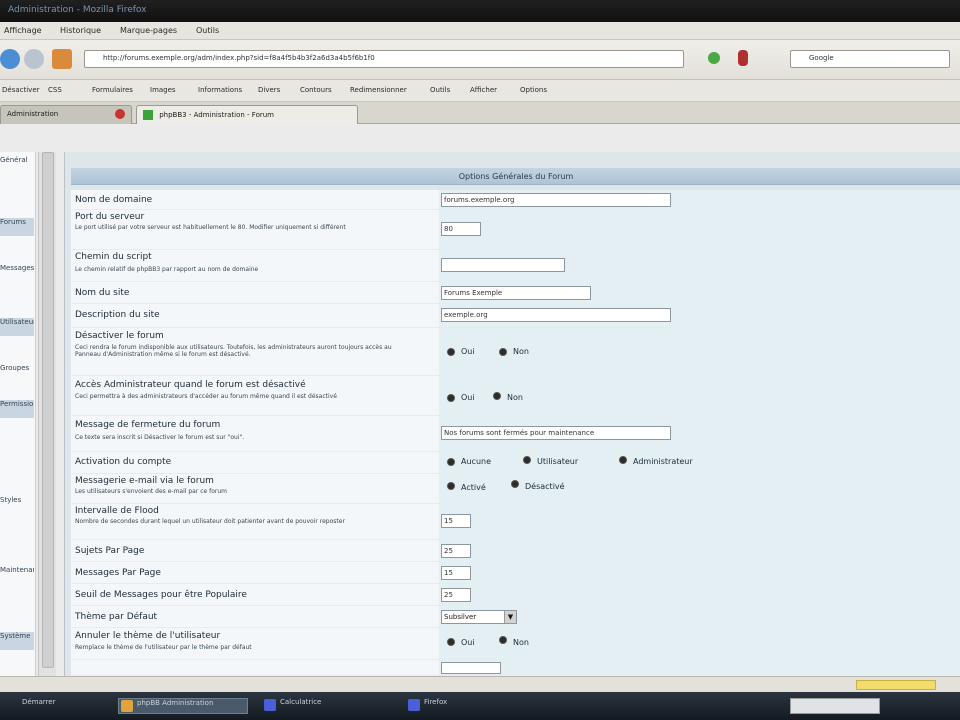 The image size is (960, 720). I want to click on activation-none-radio, so click(451, 462).